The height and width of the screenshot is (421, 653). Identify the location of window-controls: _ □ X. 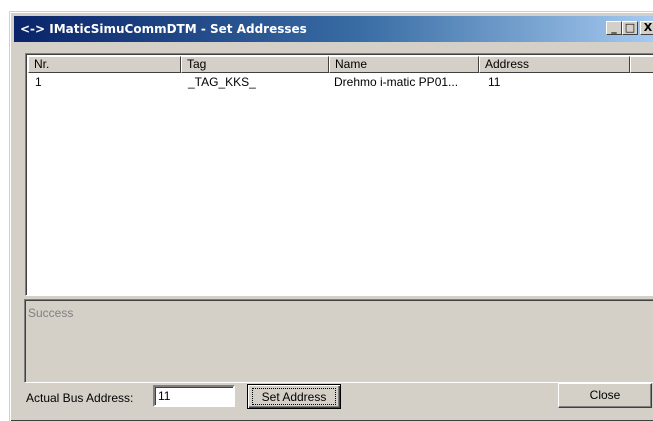
(629, 29).